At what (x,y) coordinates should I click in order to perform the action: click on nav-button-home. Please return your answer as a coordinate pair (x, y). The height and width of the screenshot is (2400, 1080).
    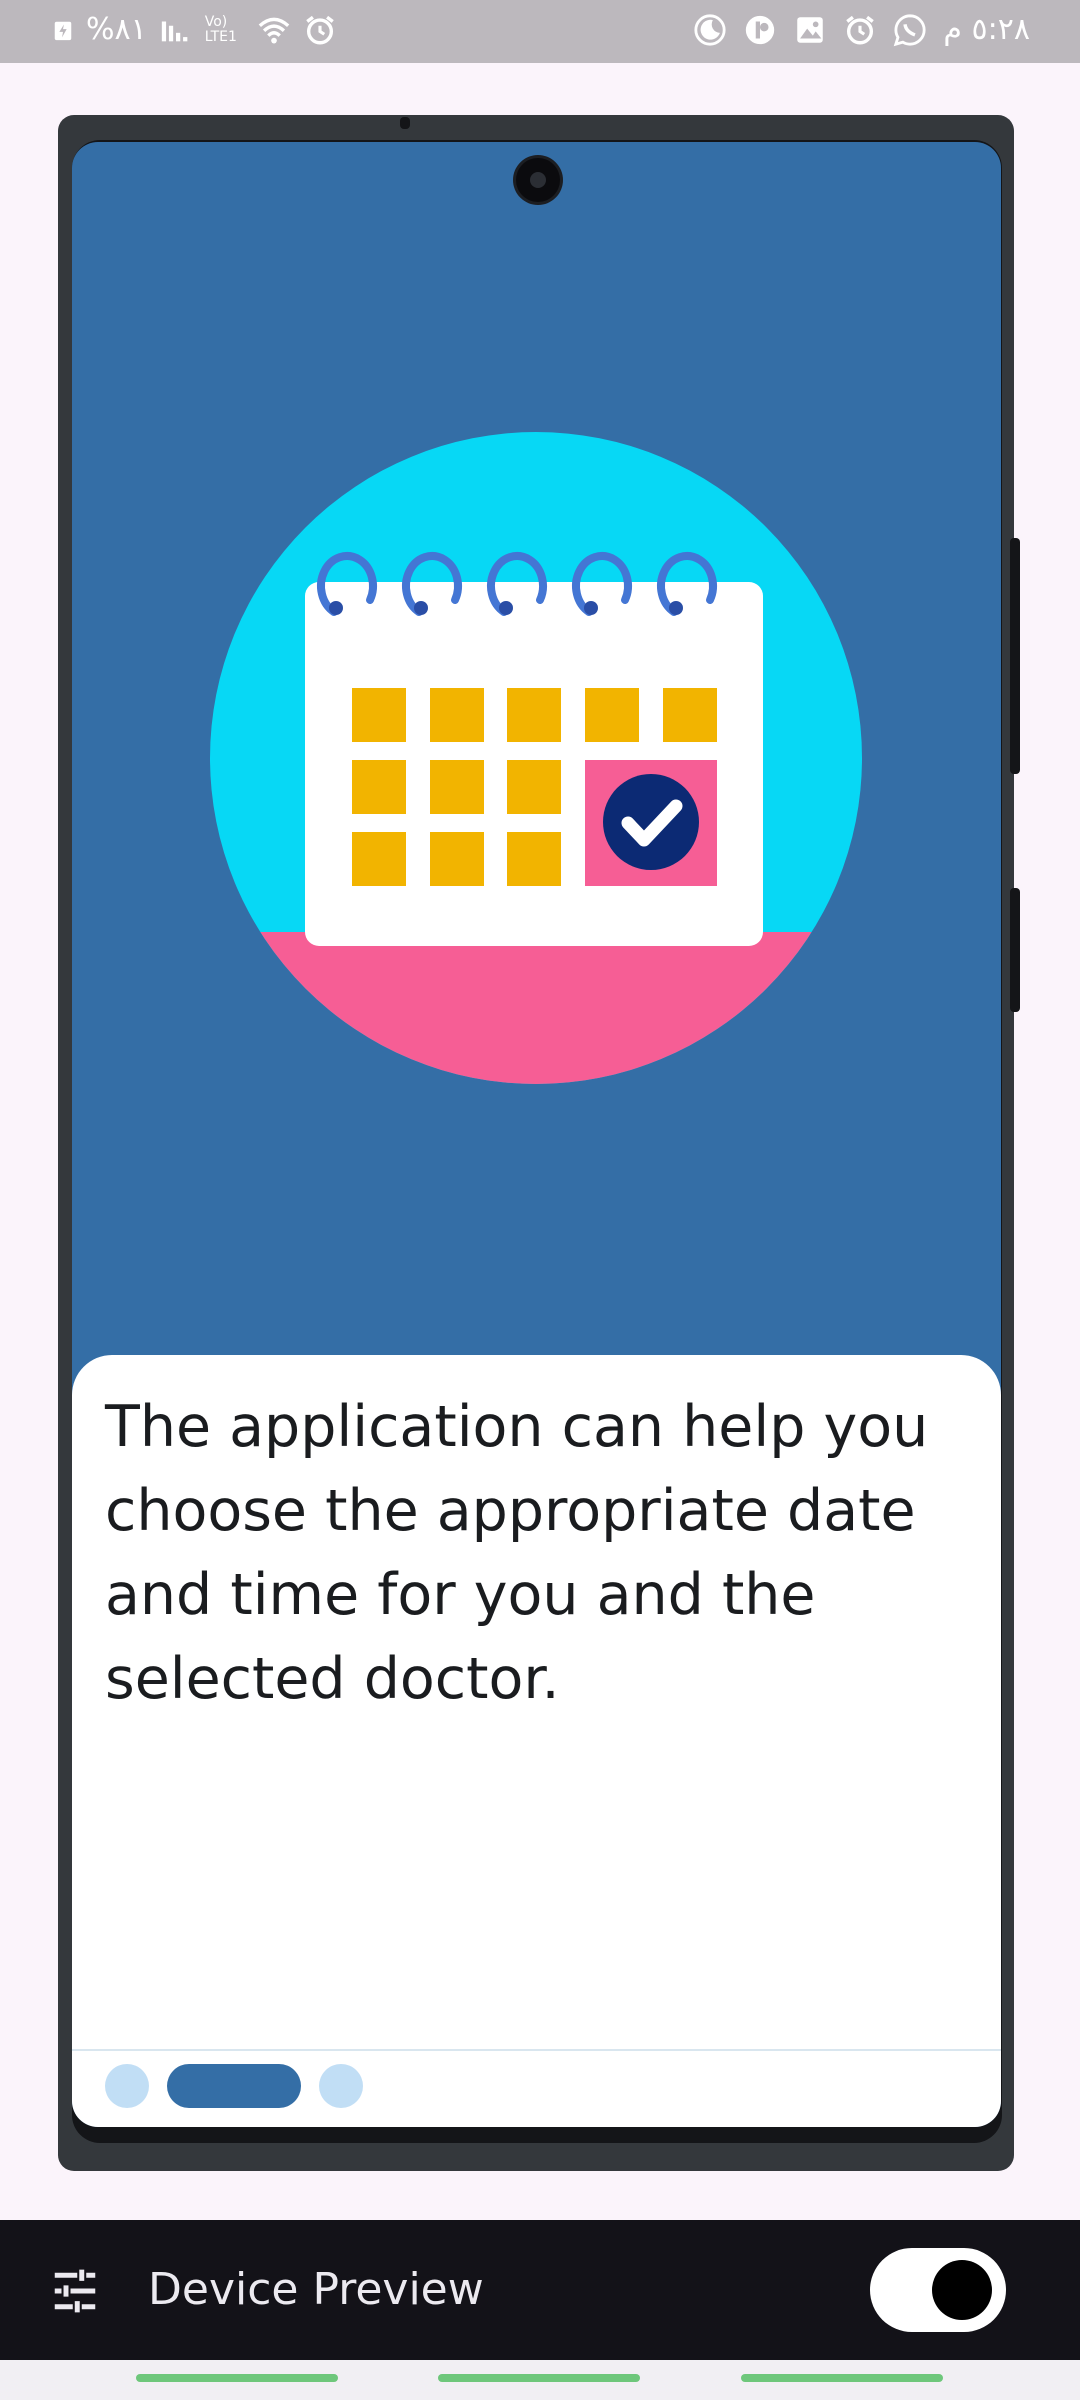
    Looking at the image, I should click on (539, 2378).